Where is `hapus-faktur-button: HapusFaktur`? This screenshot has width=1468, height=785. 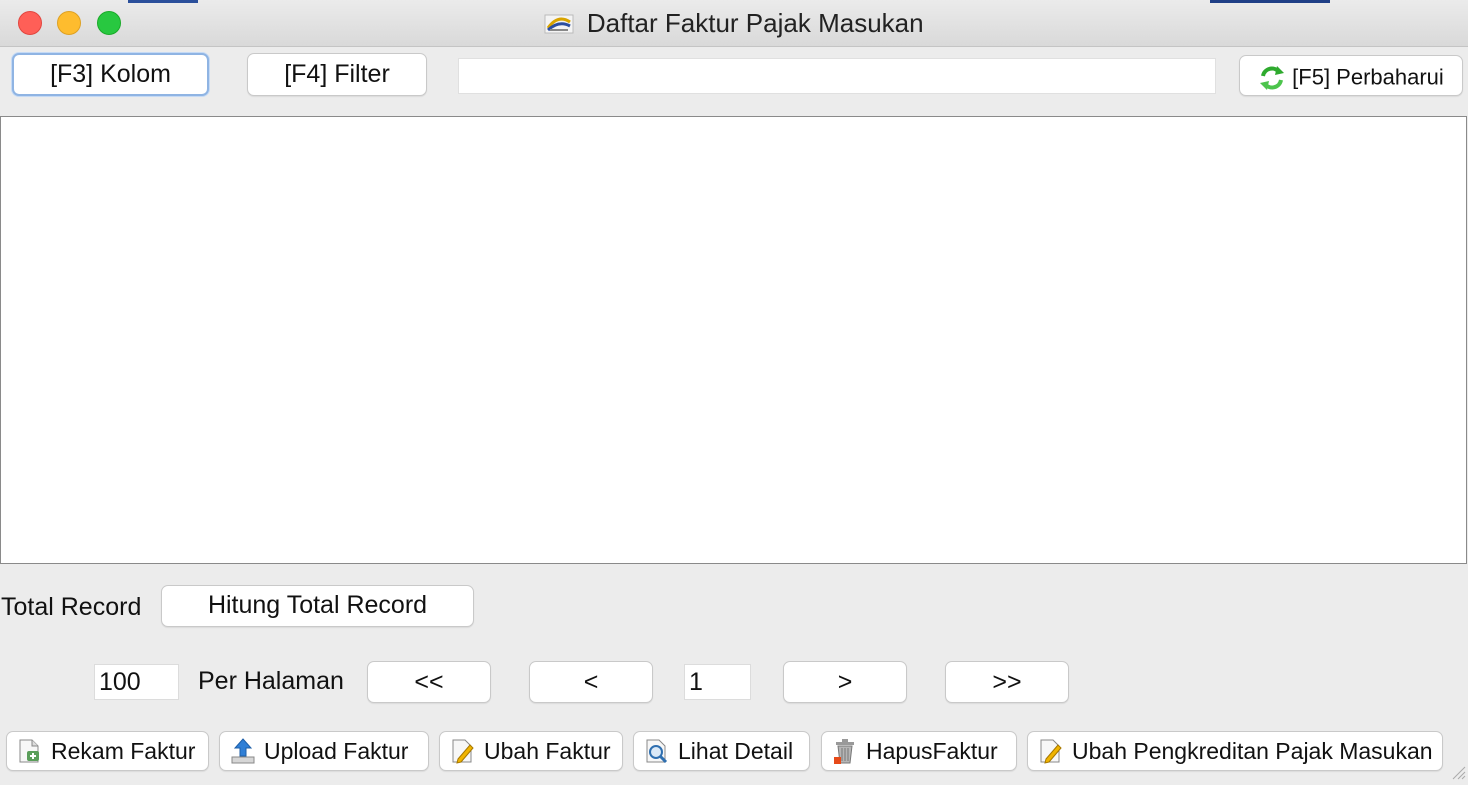
hapus-faktur-button: HapusFaktur is located at coordinates (919, 751).